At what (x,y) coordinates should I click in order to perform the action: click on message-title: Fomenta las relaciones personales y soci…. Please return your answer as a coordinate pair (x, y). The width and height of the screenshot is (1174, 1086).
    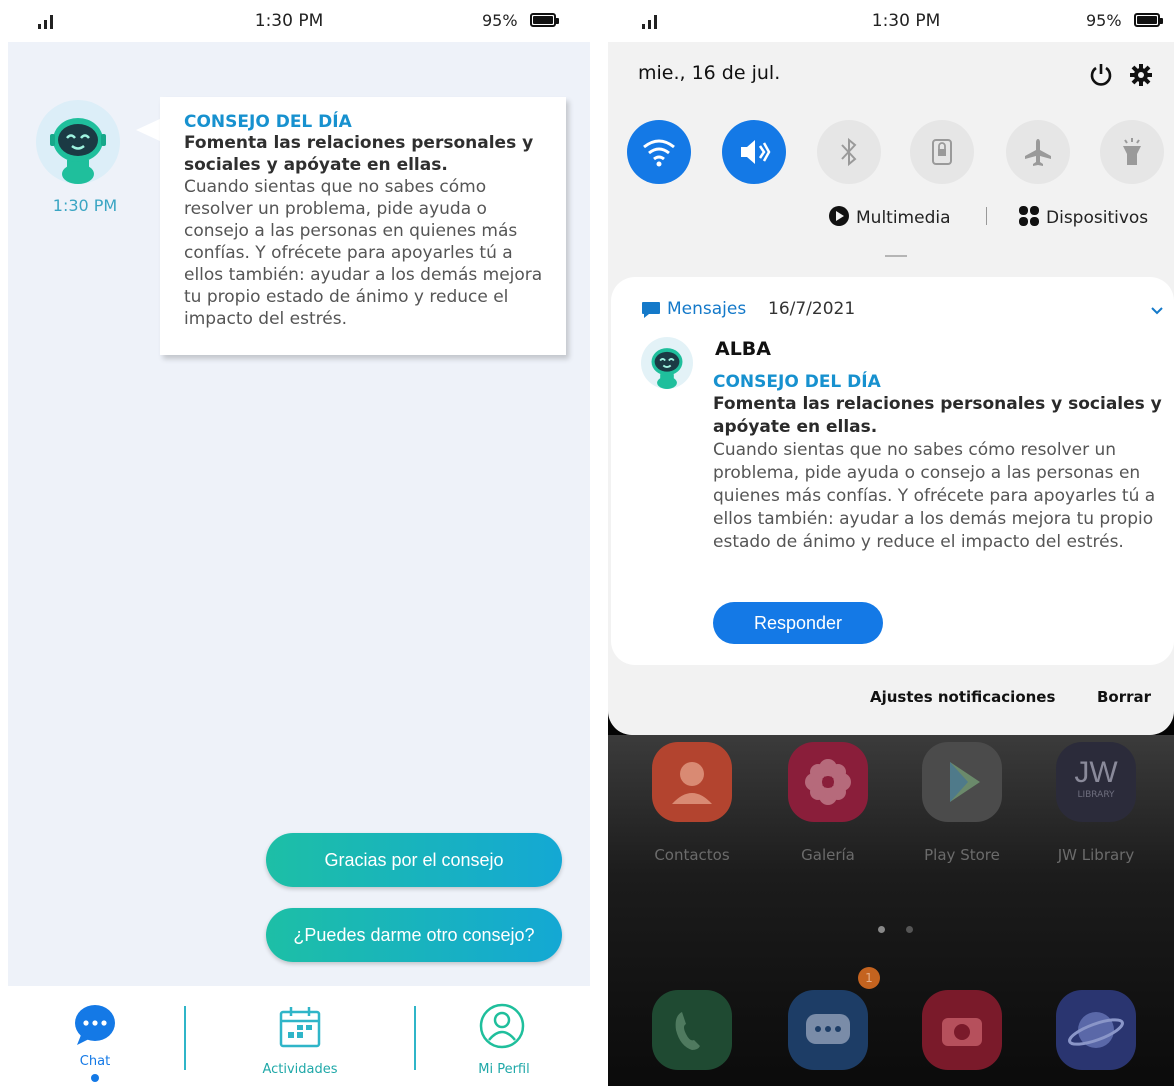
    Looking at the image, I should click on (359, 154).